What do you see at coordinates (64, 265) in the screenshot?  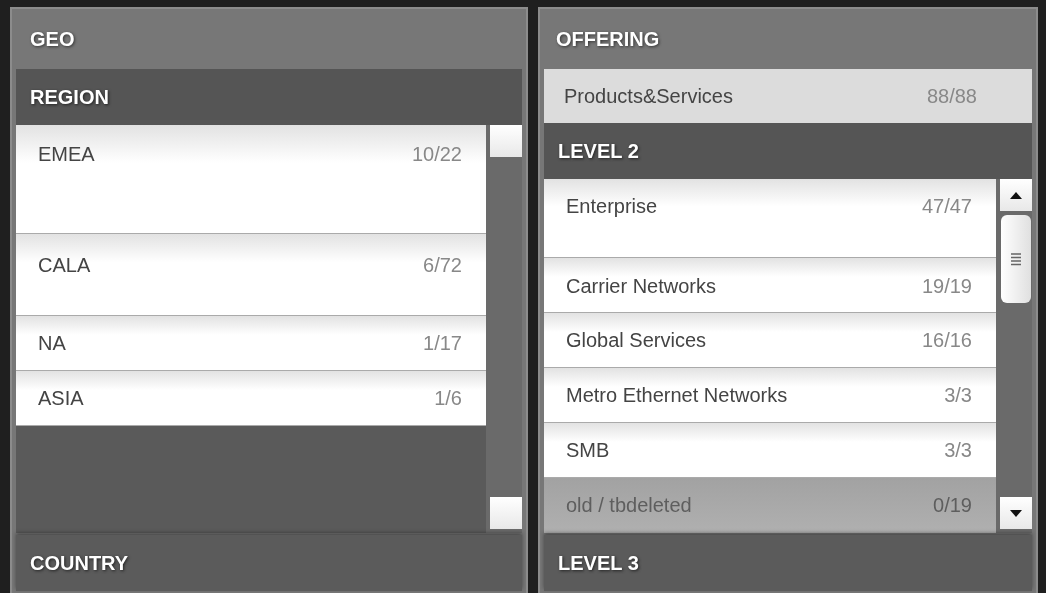 I see `item-label: CALA` at bounding box center [64, 265].